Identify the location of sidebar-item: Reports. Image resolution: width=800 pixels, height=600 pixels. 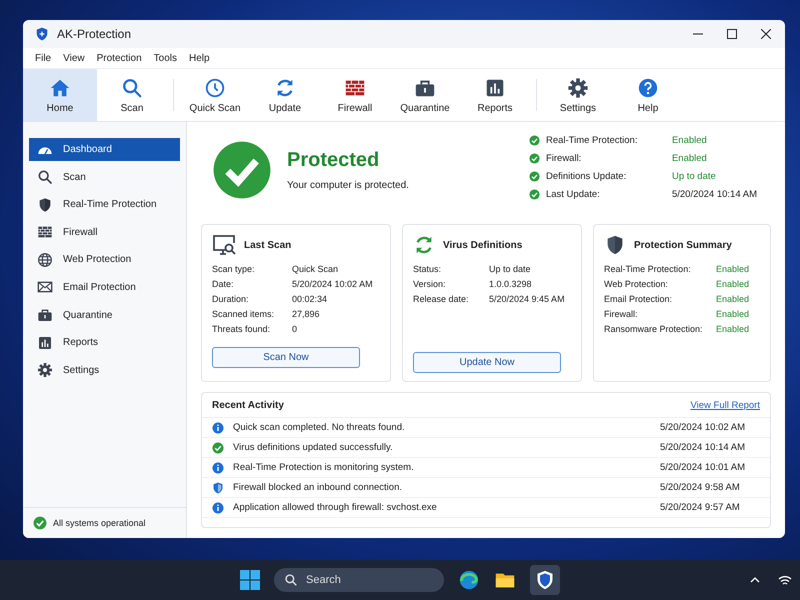
(104, 342).